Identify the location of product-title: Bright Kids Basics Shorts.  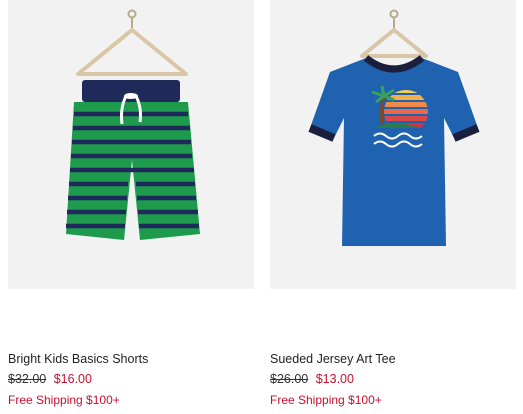
(78, 359).